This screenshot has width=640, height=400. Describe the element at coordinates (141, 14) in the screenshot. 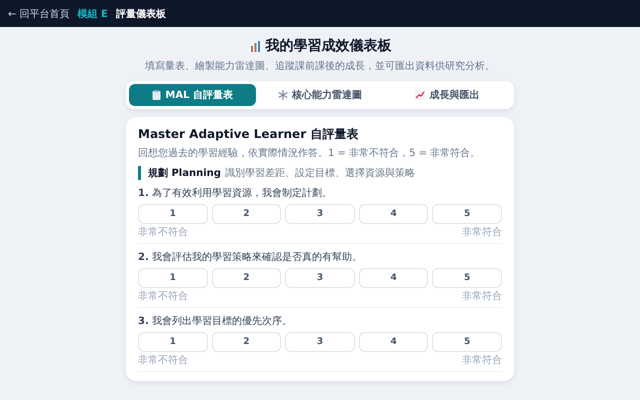

I see `page-title: 評量儀表板` at that location.